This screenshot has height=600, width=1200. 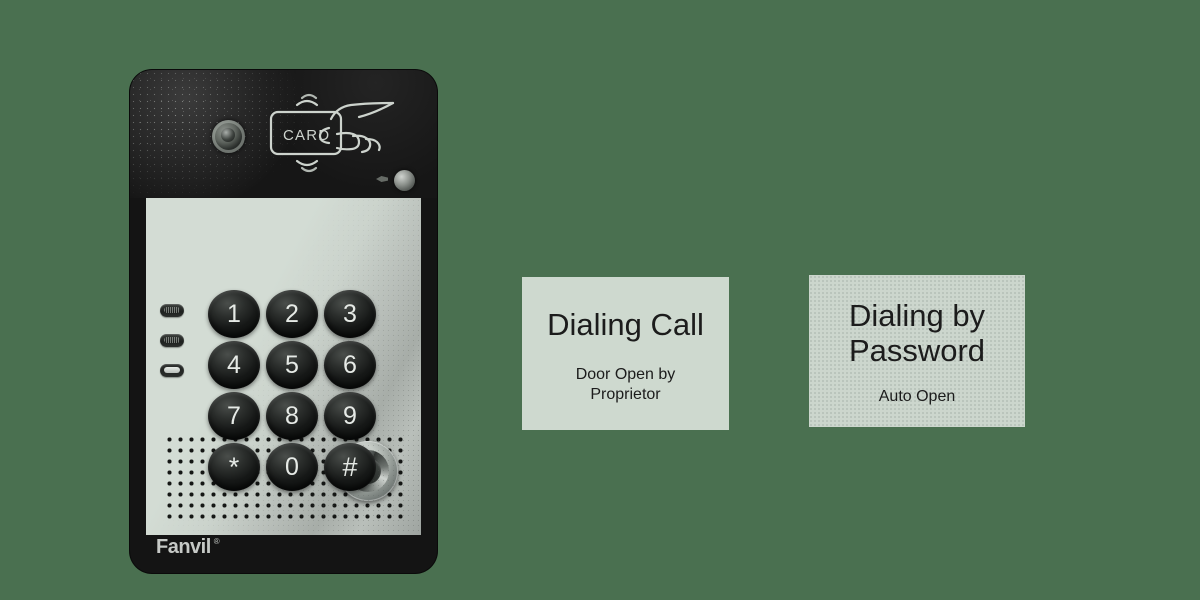 What do you see at coordinates (917, 396) in the screenshot?
I see `panel-subtitle: Auto Open` at bounding box center [917, 396].